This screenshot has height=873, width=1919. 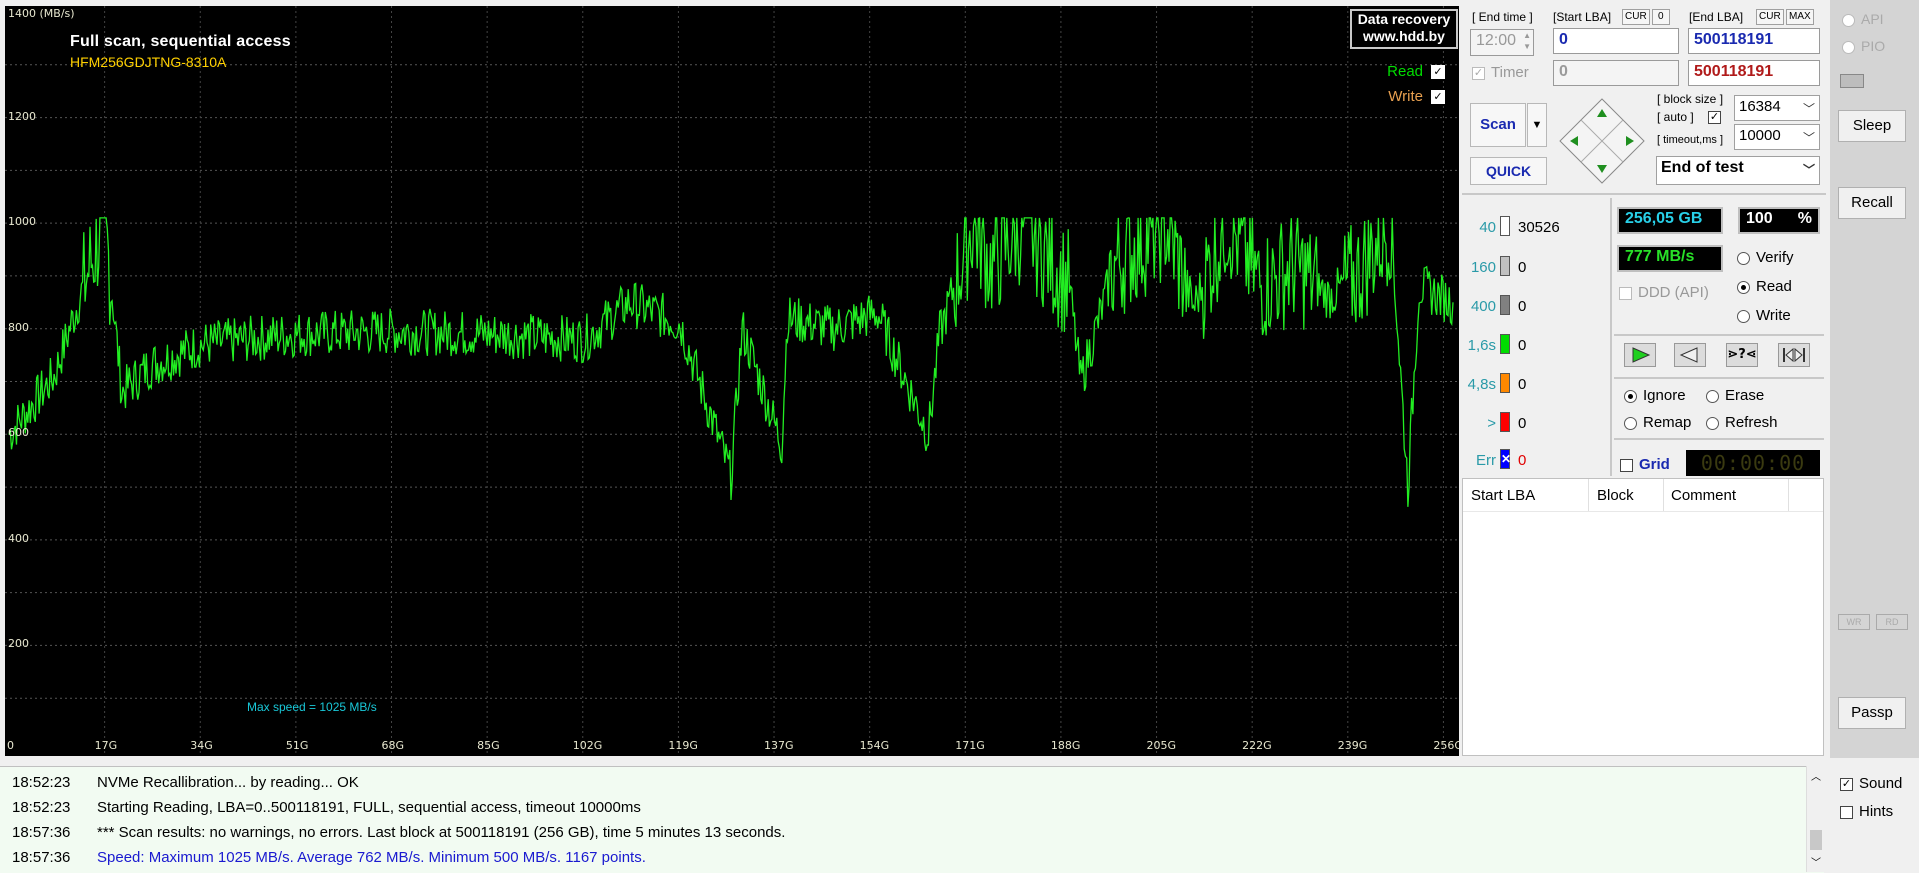 I want to click on auto-label: [ auto ], so click(x=1675, y=117).